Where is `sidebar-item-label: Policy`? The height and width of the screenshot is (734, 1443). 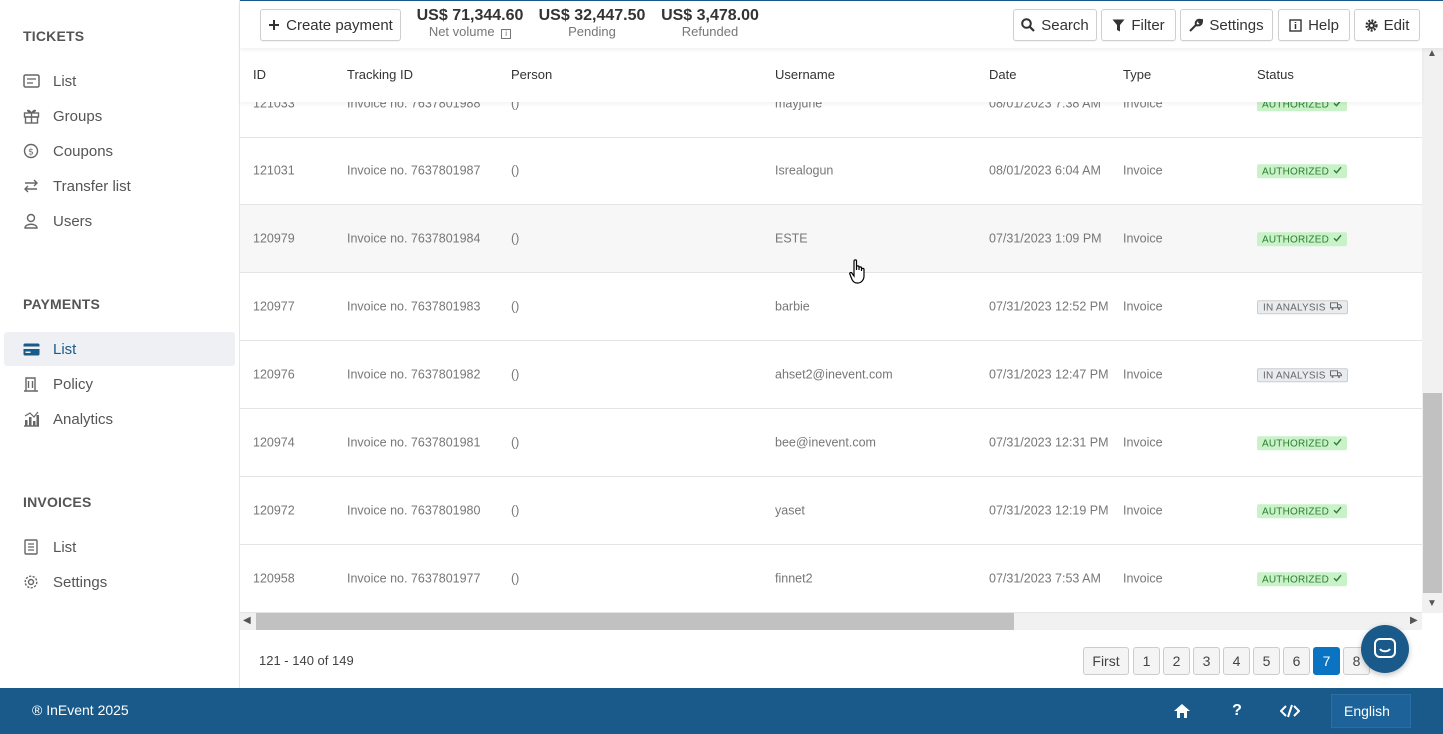 sidebar-item-label: Policy is located at coordinates (73, 384).